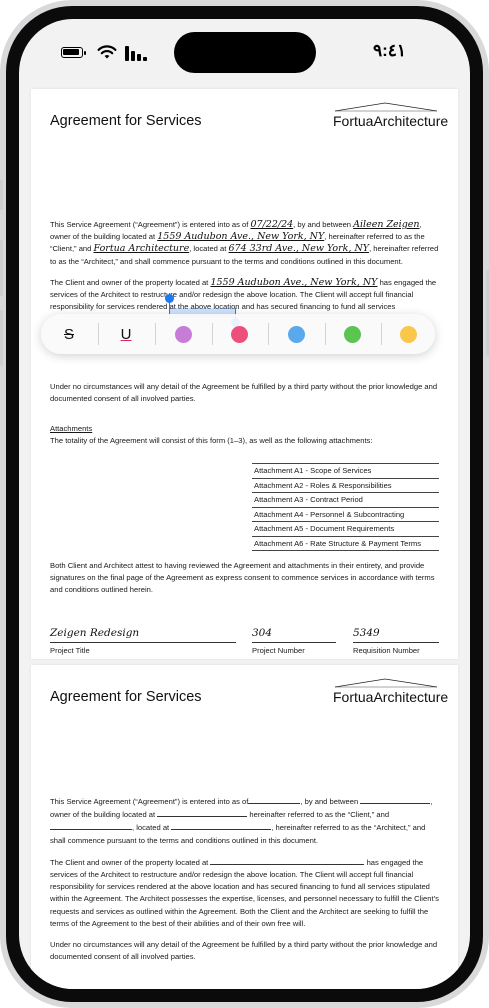 This screenshot has width=489, height=1008. I want to click on highlight-pink-button, so click(239, 334).